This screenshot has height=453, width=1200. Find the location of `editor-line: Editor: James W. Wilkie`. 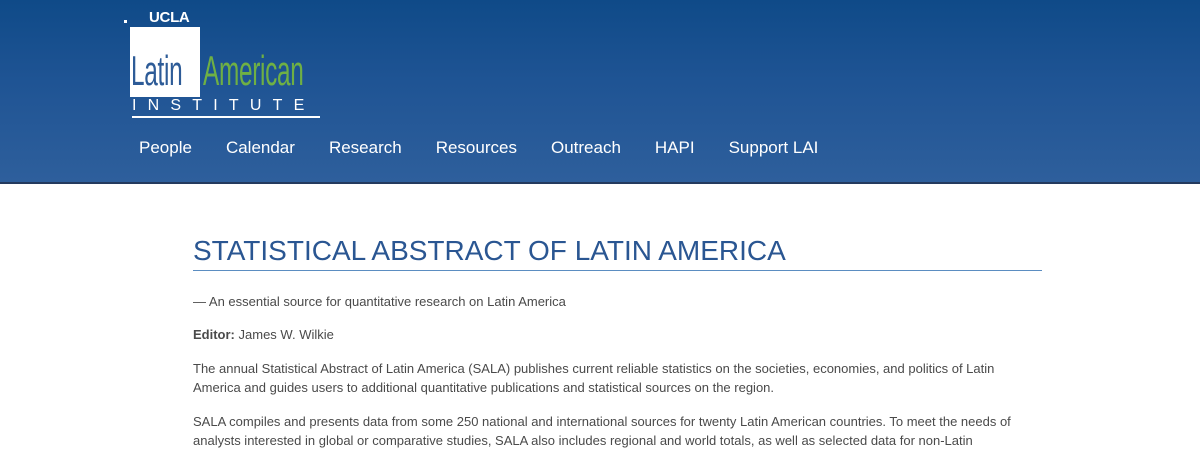

editor-line: Editor: James W. Wilkie is located at coordinates (617, 335).